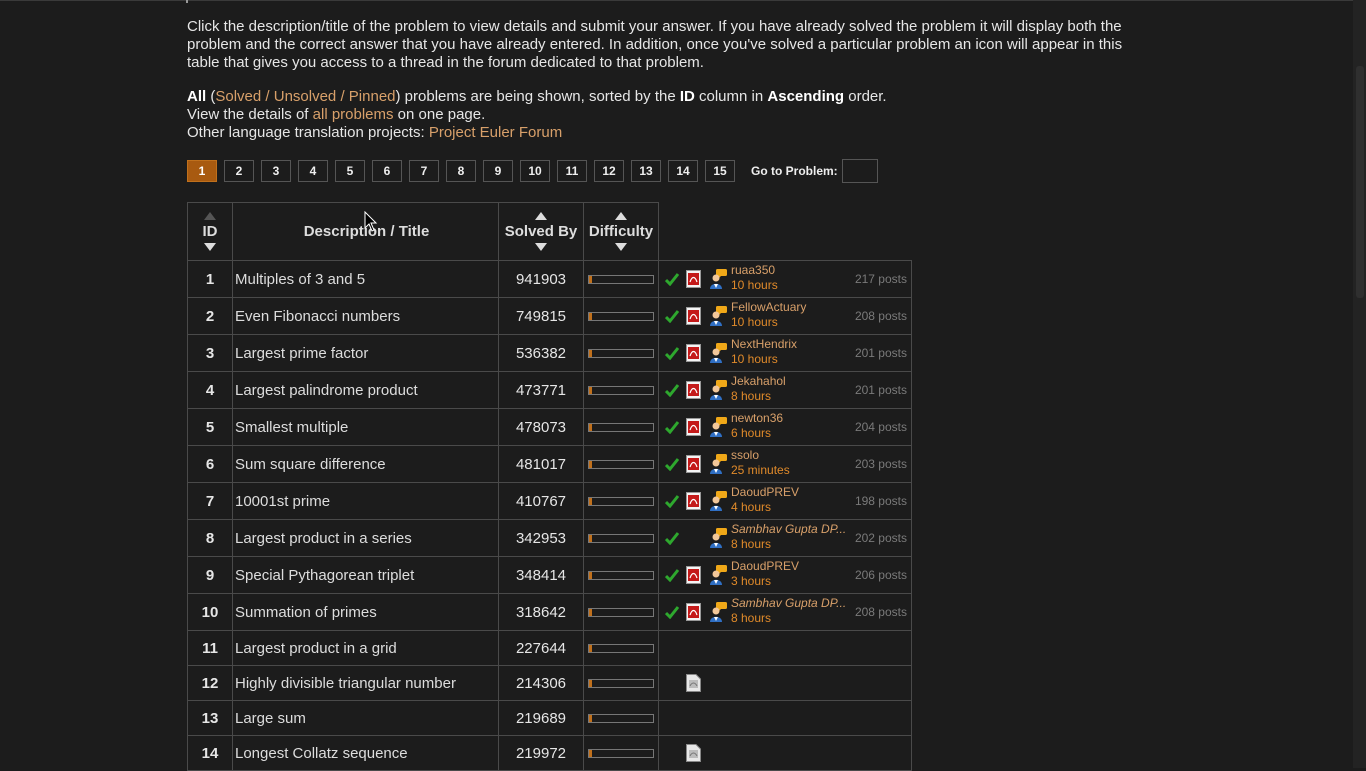 The height and width of the screenshot is (771, 1366). What do you see at coordinates (880, 538) in the screenshot?
I see `post-count: 202 posts` at bounding box center [880, 538].